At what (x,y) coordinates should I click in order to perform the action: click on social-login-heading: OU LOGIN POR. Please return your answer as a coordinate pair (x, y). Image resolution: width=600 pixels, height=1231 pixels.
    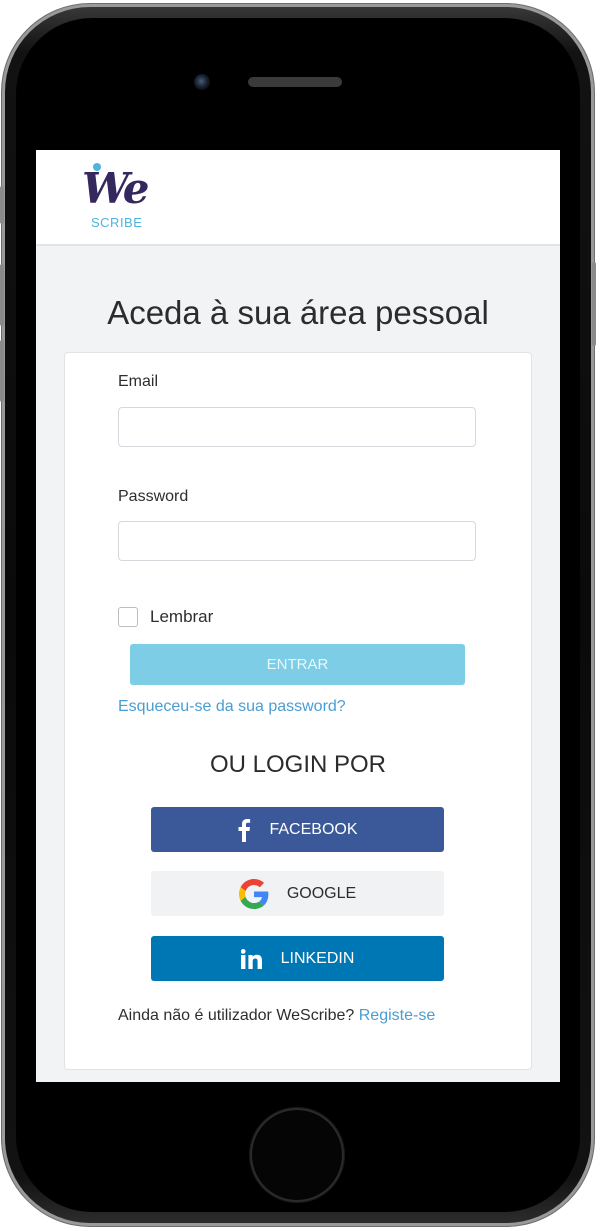
    Looking at the image, I should click on (298, 764).